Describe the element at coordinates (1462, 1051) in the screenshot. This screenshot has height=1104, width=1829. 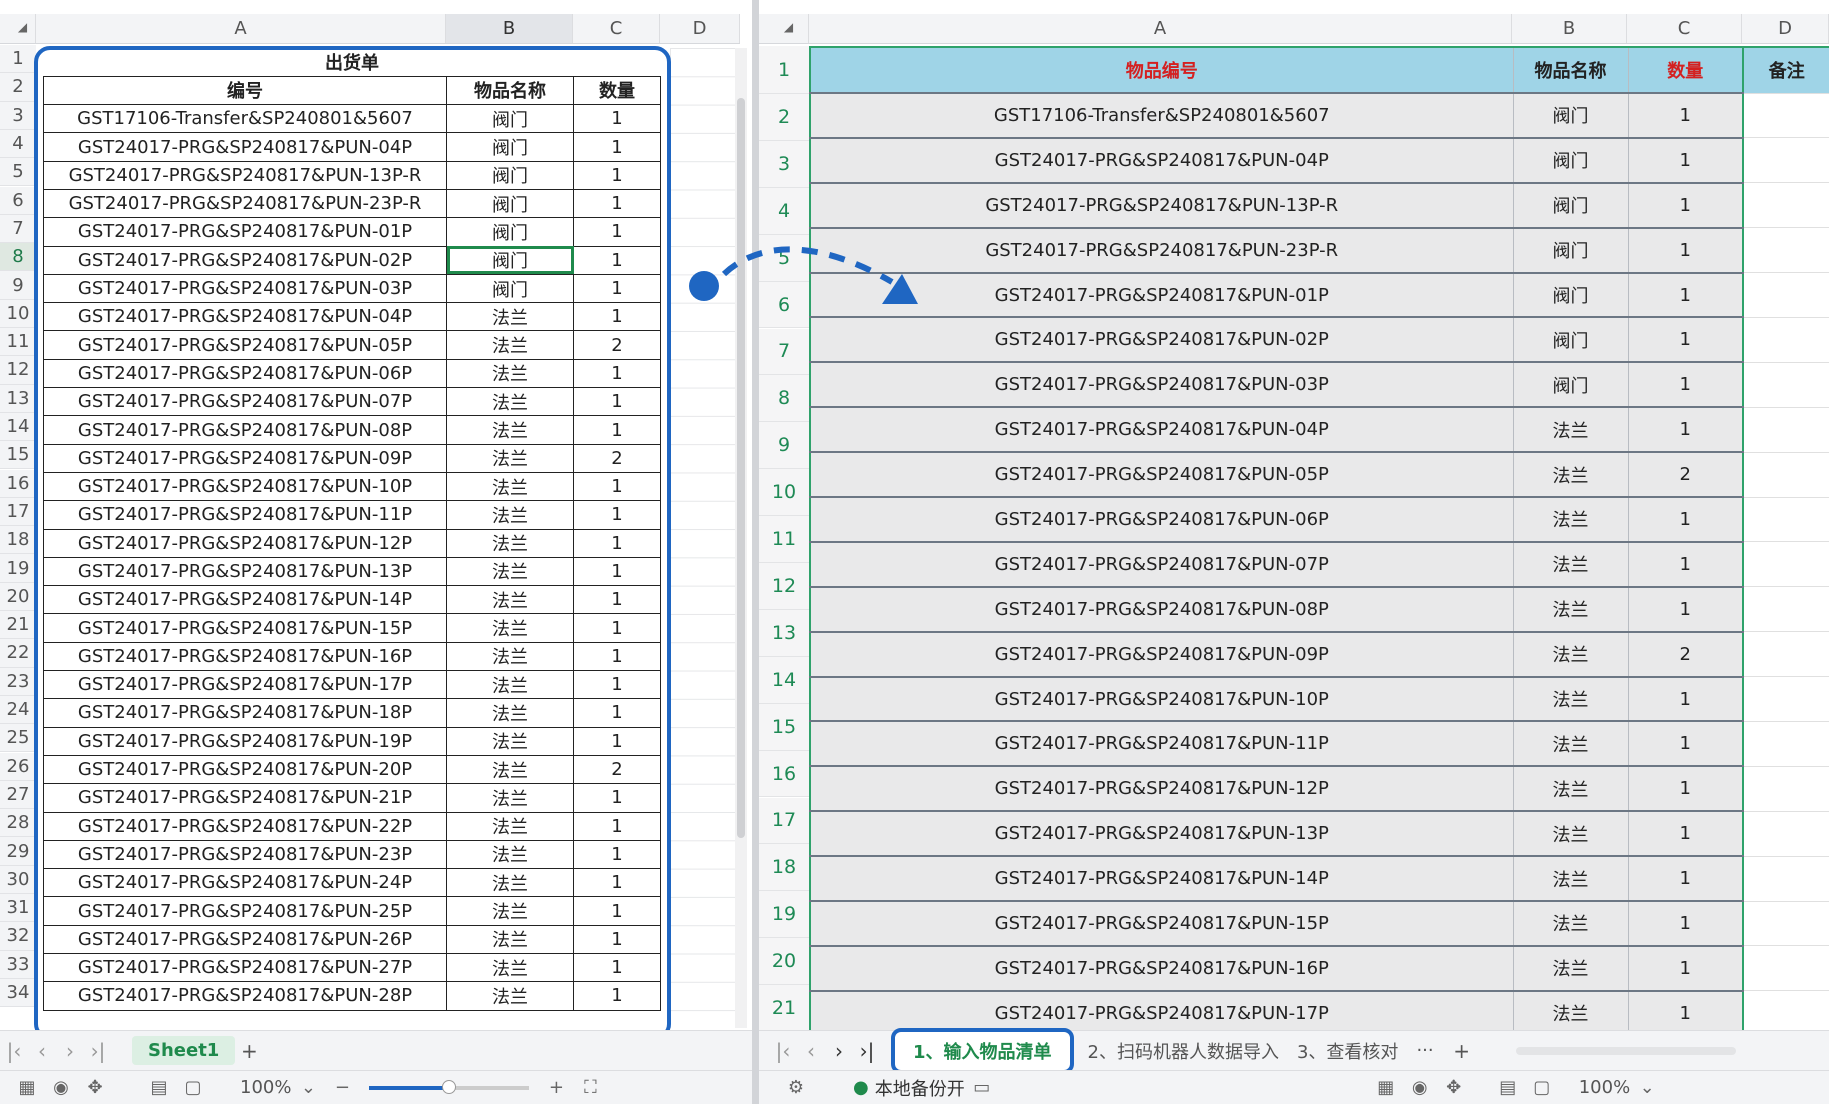
I see `right-add-sheet-icon: +` at that location.